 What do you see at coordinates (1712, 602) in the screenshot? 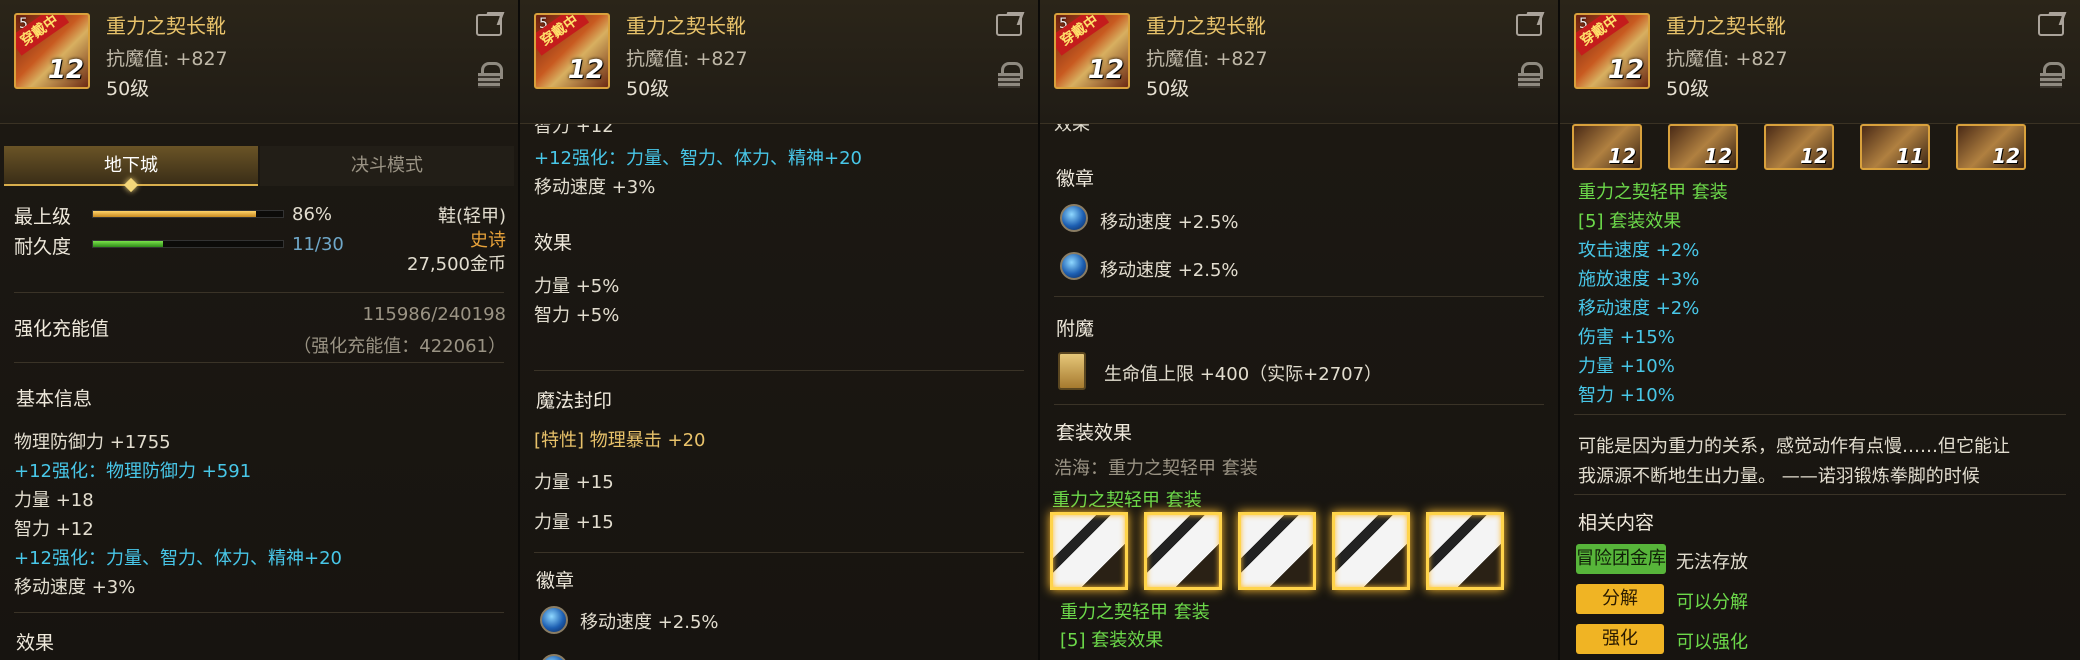
I see `disassemble-status: 可以分解` at bounding box center [1712, 602].